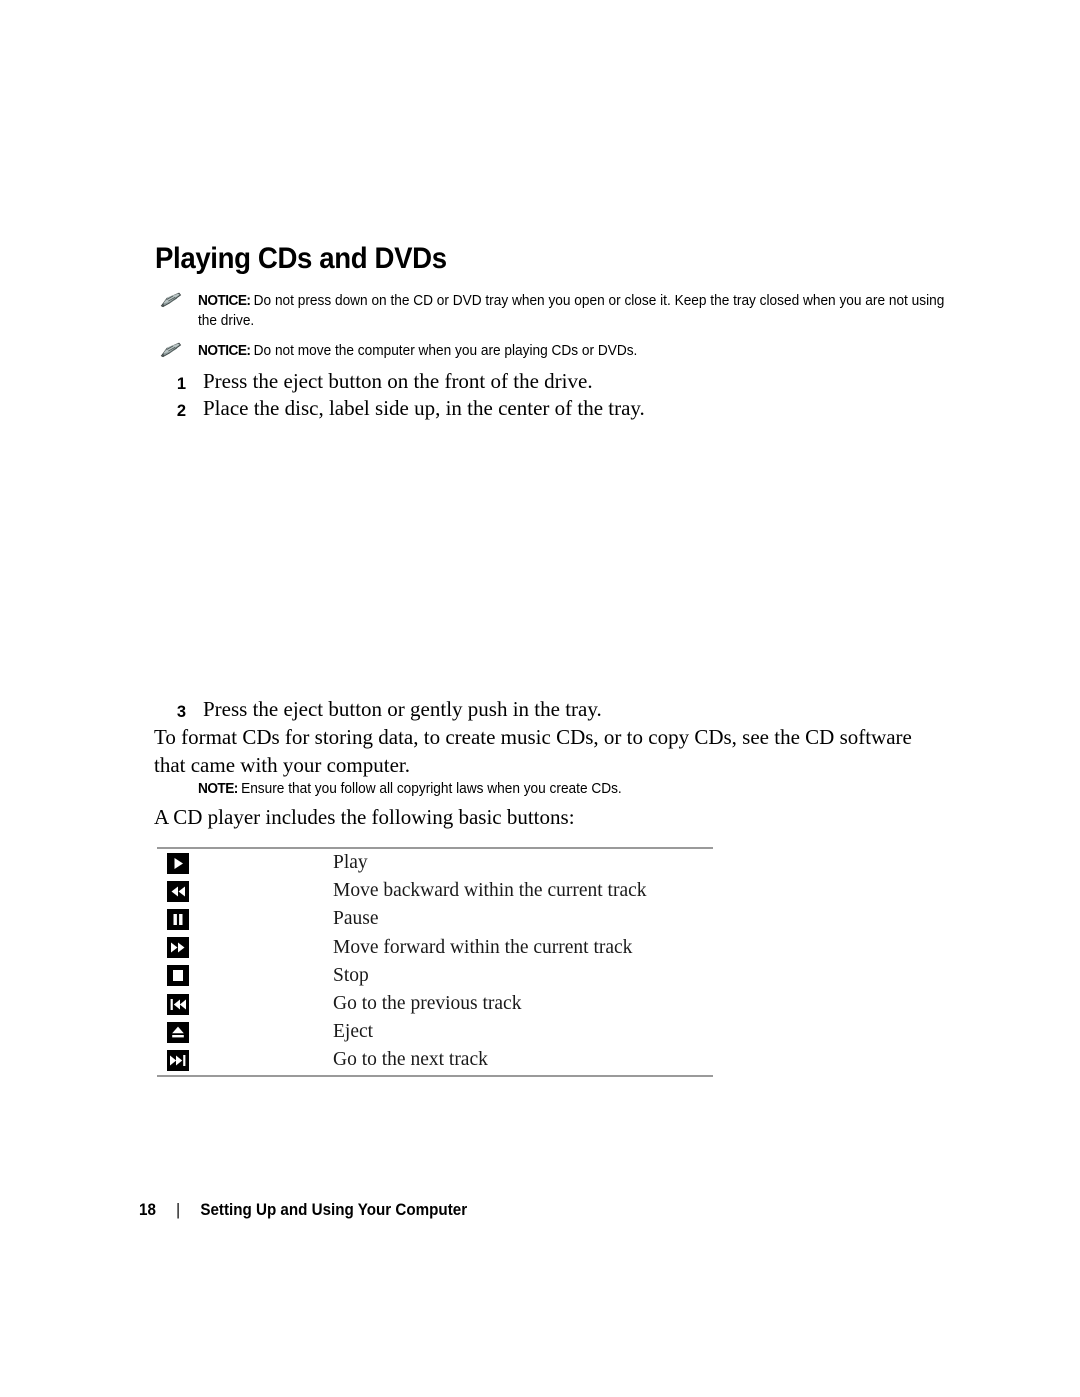 Image resolution: width=1080 pixels, height=1397 pixels. What do you see at coordinates (427, 1004) in the screenshot?
I see `table-cell-label: Go to the previous track` at bounding box center [427, 1004].